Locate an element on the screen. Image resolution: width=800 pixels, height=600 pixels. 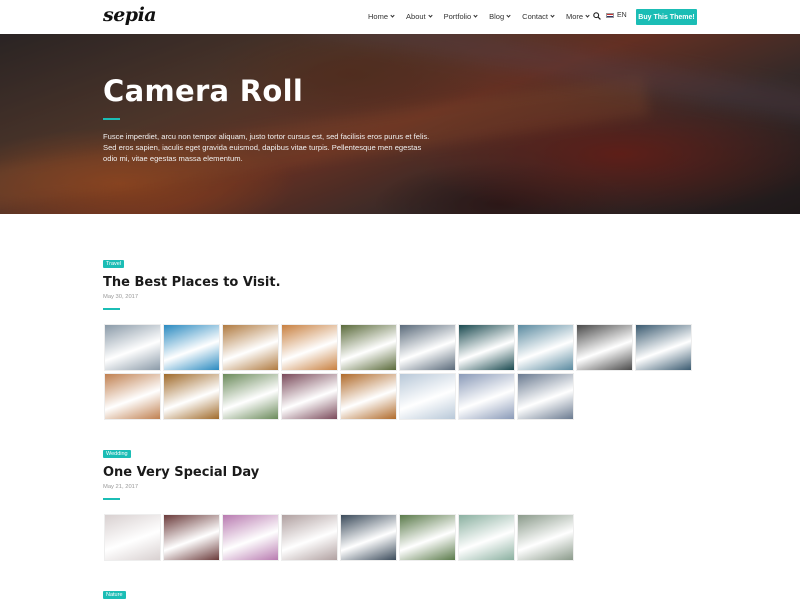
buy-theme-button: Buy This Theme! is located at coordinates (666, 17).